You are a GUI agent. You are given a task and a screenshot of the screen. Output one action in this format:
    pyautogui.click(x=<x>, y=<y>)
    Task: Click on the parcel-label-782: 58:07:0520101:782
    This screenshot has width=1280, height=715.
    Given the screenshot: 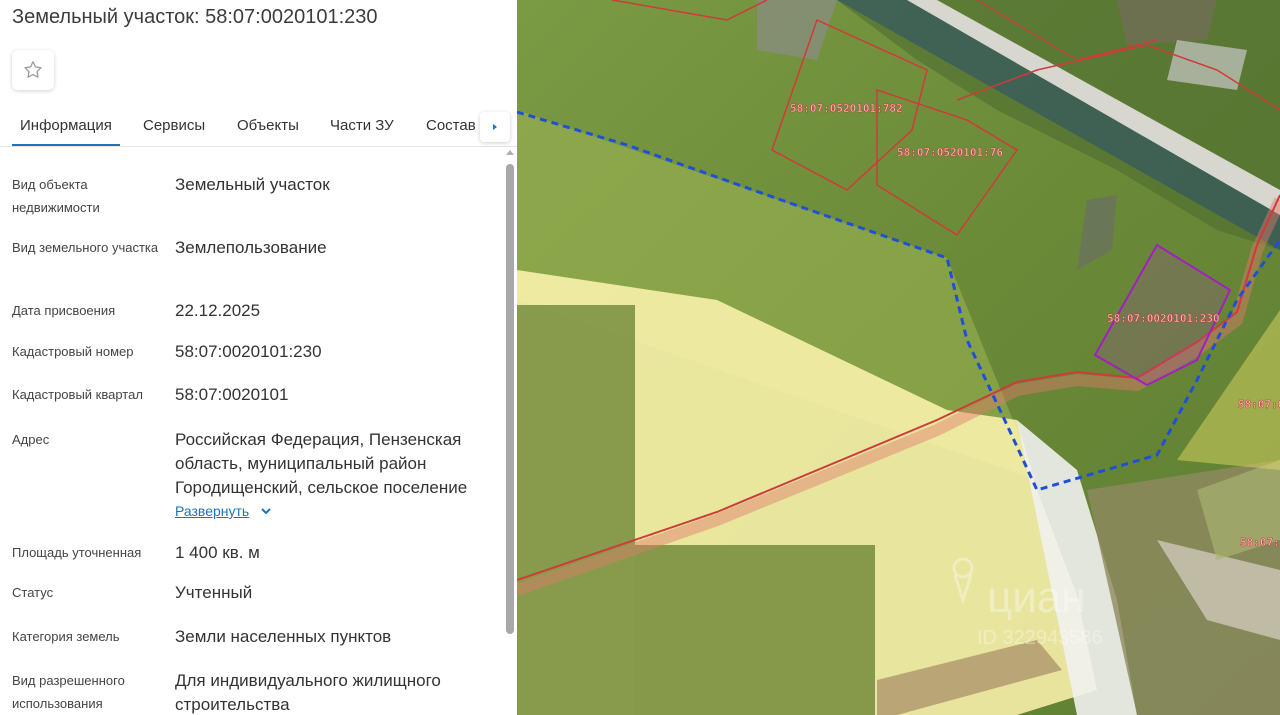 What is the action you would take?
    pyautogui.click(x=846, y=108)
    